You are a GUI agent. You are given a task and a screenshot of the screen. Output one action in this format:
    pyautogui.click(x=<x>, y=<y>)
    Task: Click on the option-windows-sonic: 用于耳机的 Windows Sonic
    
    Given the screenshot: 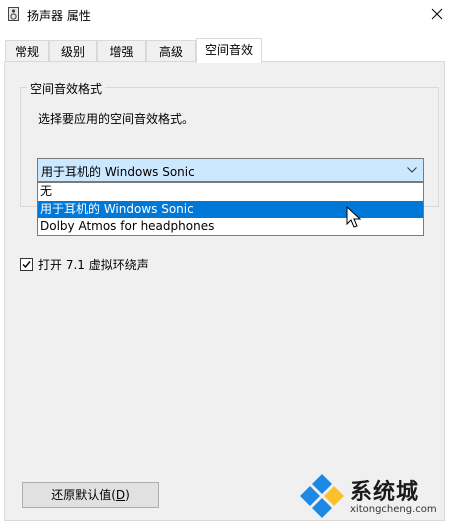 What is the action you would take?
    pyautogui.click(x=230, y=209)
    